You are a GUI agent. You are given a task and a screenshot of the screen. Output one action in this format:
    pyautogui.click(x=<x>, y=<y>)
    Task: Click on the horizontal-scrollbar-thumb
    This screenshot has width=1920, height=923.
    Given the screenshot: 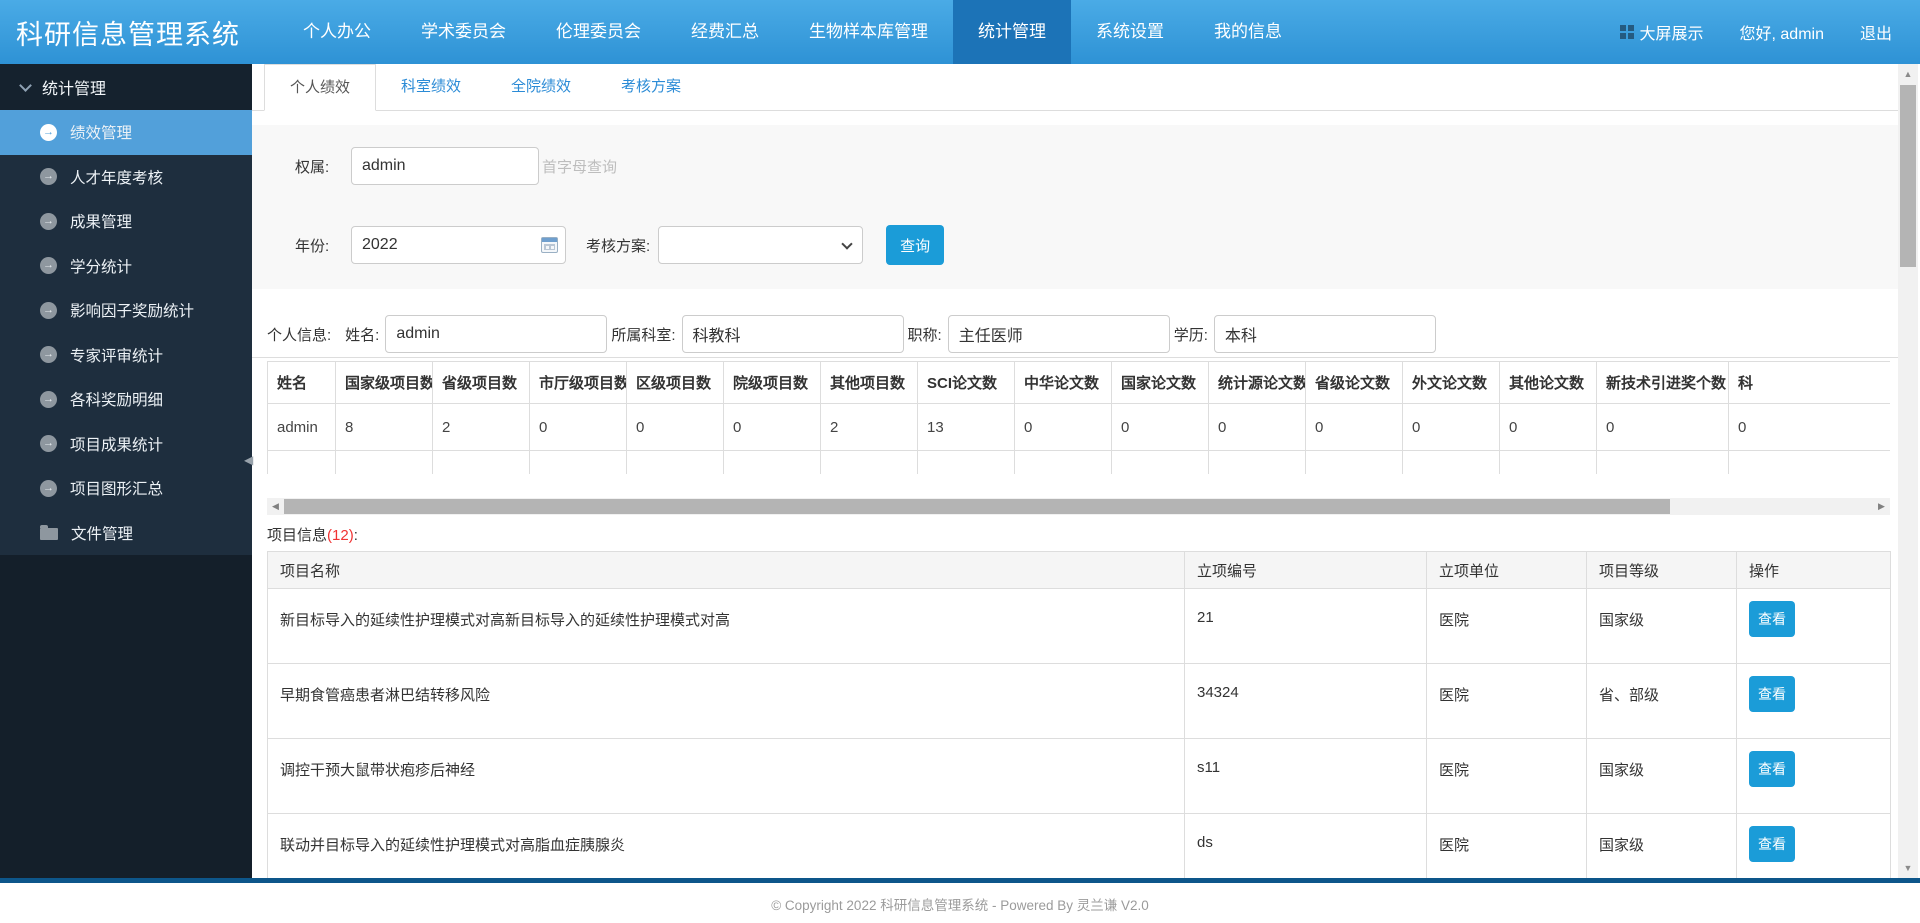 What is the action you would take?
    pyautogui.click(x=977, y=506)
    